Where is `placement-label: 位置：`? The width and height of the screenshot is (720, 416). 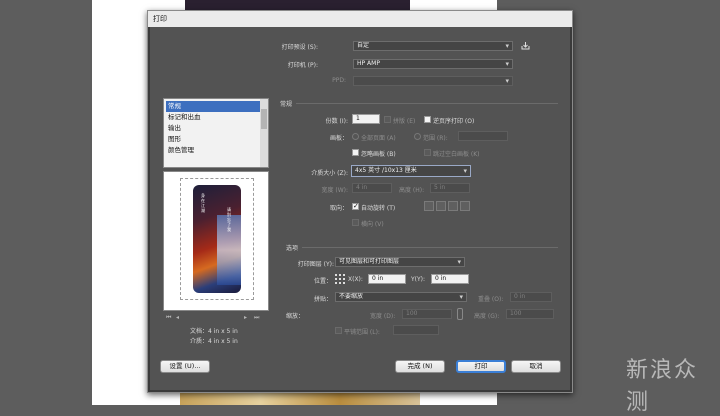
placement-label: 位置： is located at coordinates (322, 281).